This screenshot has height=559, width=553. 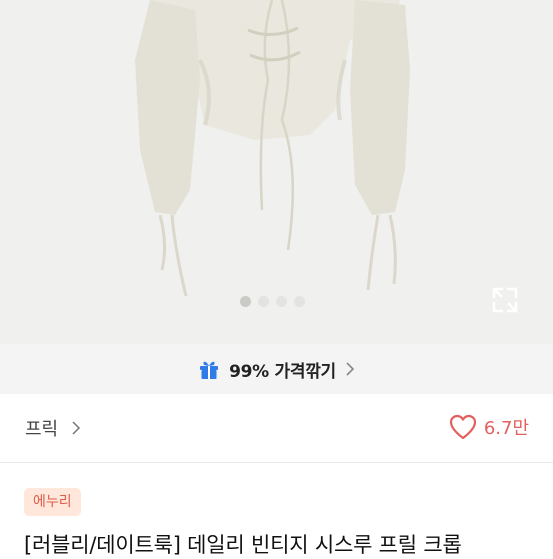 I want to click on like-button: 6.7만, so click(x=489, y=427).